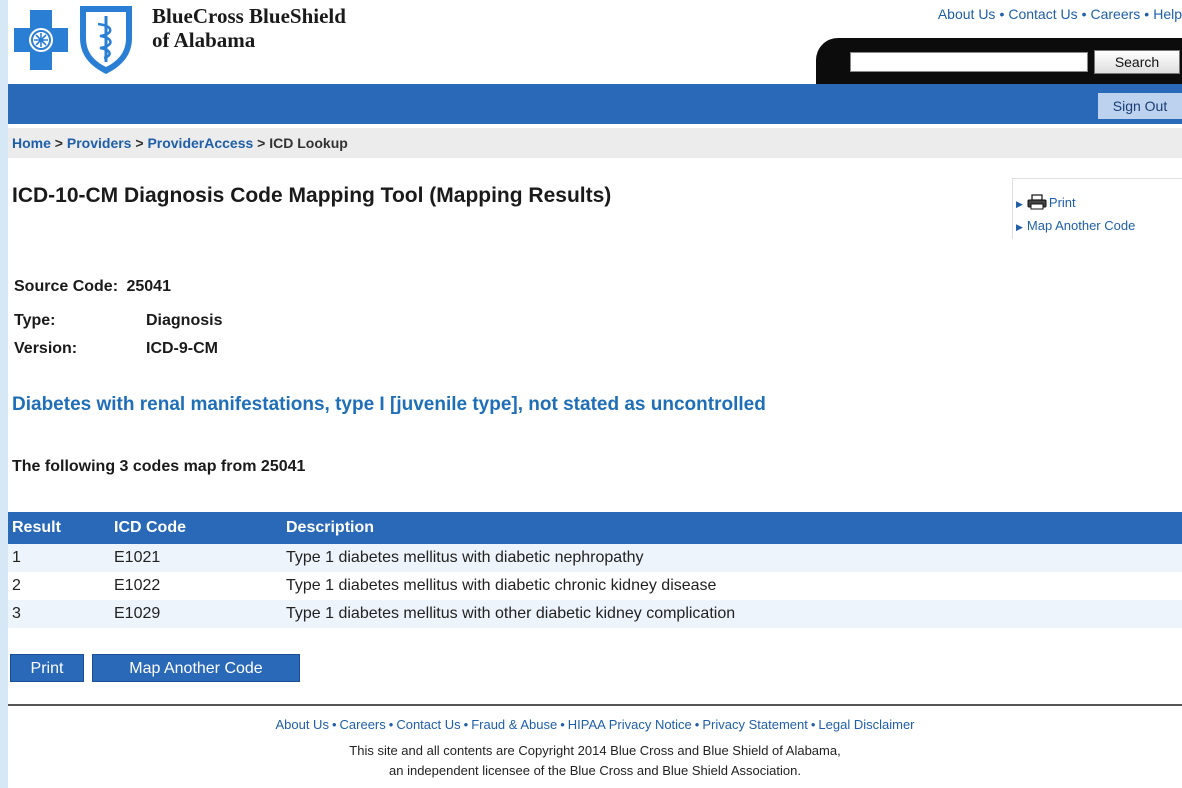 This screenshot has height=788, width=1182. Describe the element at coordinates (1167, 14) in the screenshot. I see `top-link-help: Help` at that location.